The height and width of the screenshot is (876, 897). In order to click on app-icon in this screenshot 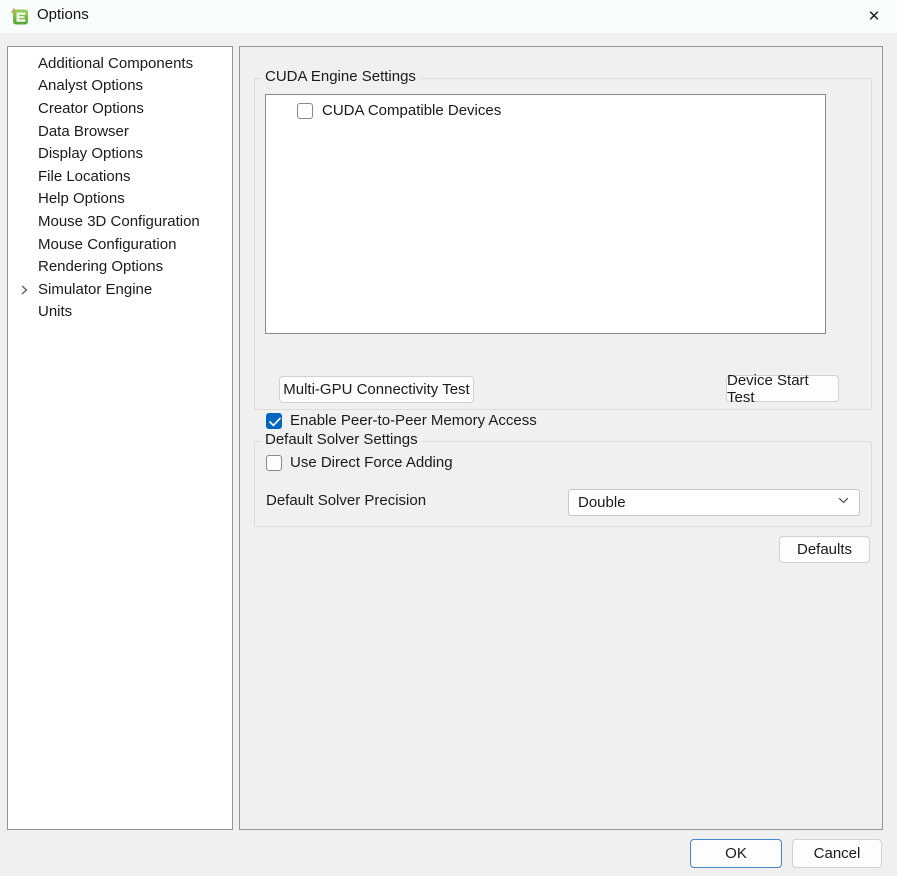, I will do `click(19, 16)`.